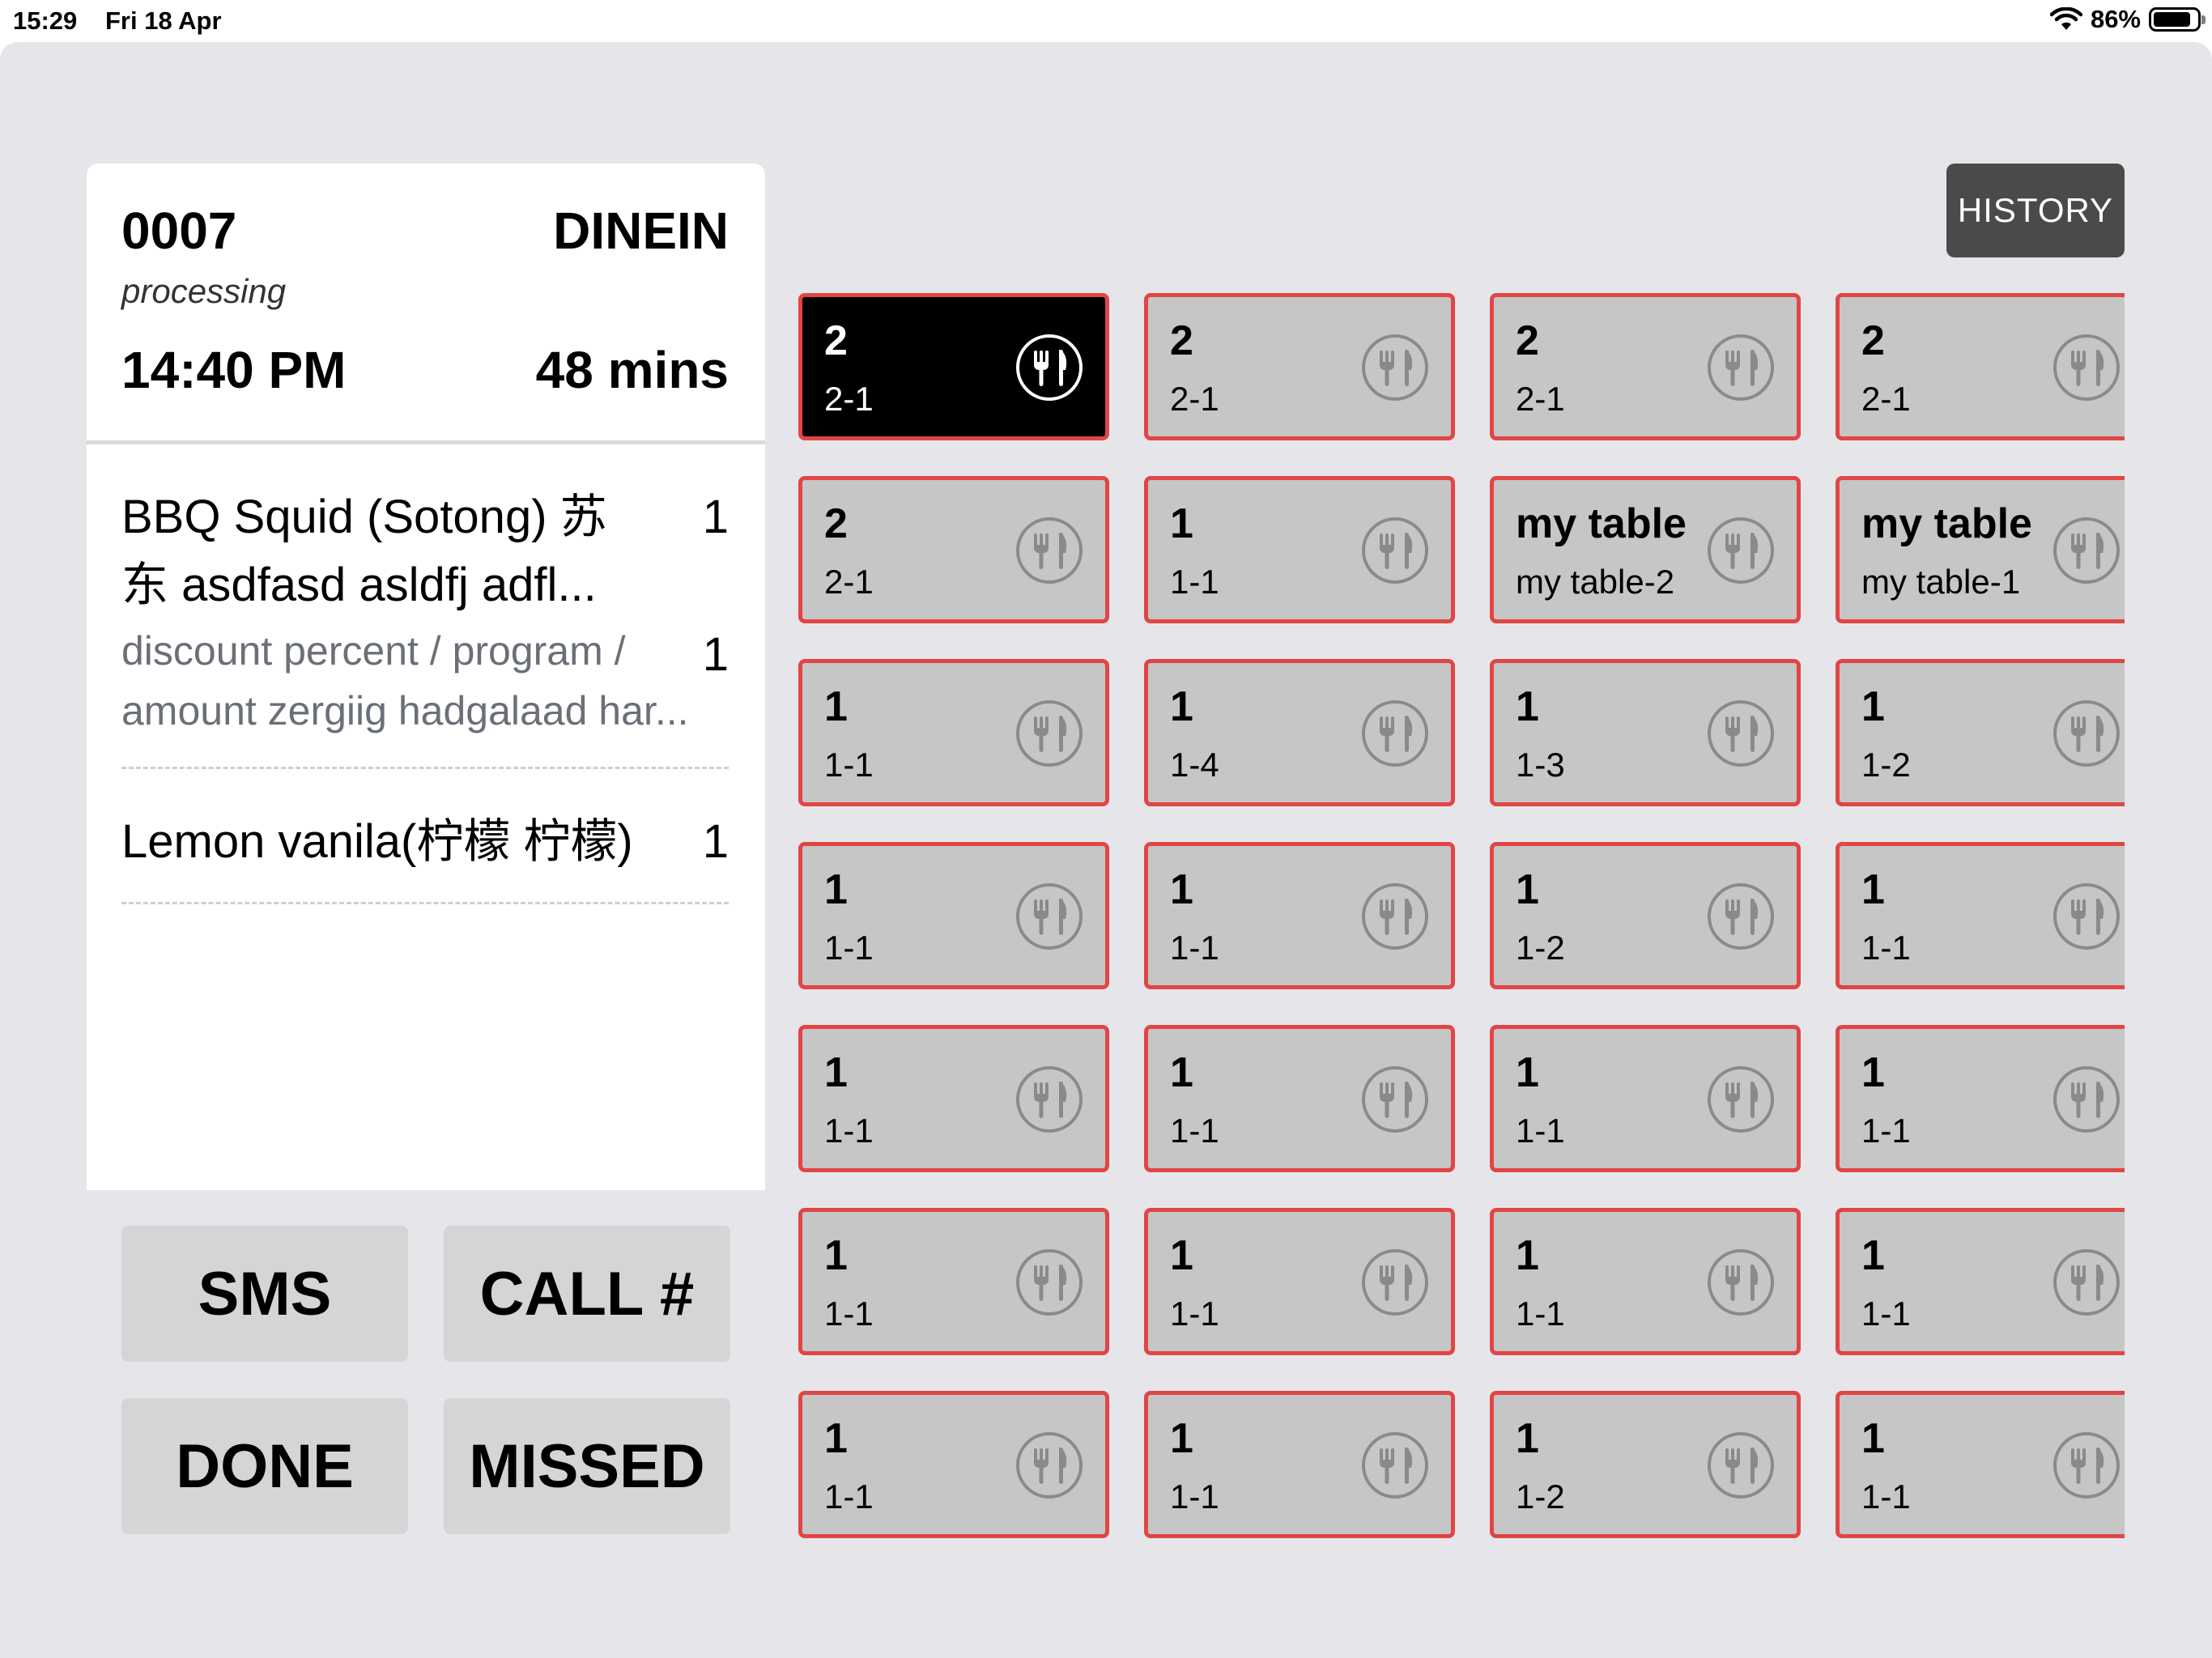 The height and width of the screenshot is (1658, 2212). What do you see at coordinates (1981, 549) in the screenshot?
I see `table-tile: my table my table-1` at bounding box center [1981, 549].